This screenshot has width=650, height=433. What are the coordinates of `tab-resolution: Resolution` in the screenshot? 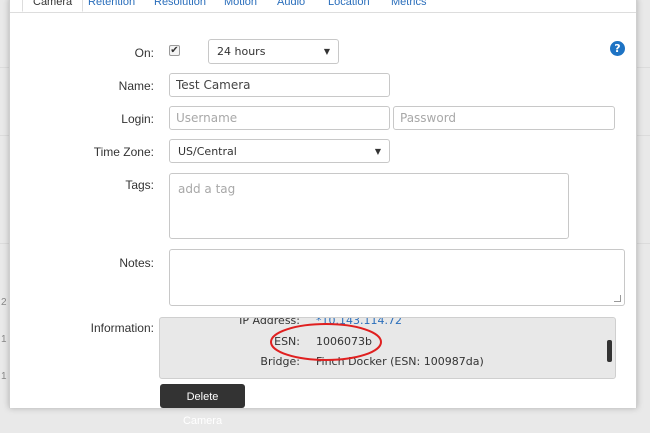 It's located at (180, 5).